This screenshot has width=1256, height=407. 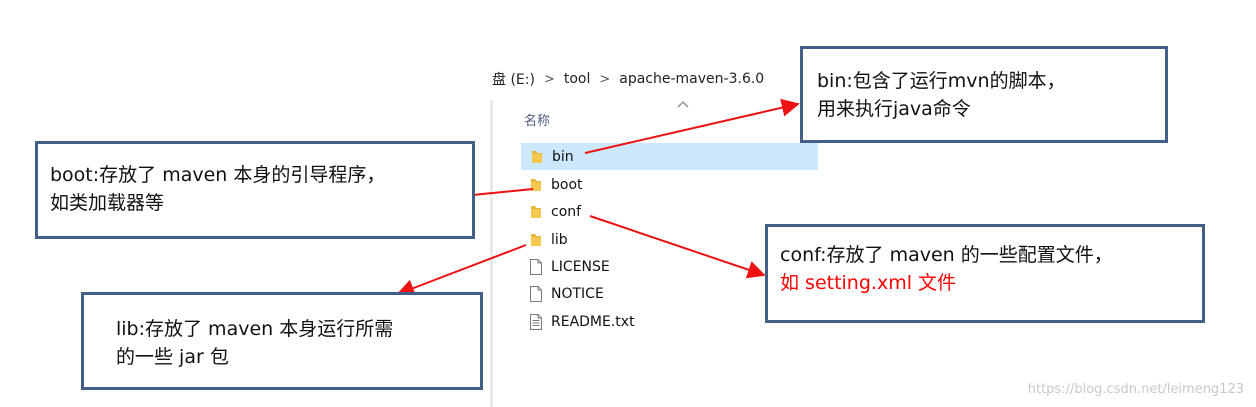 What do you see at coordinates (985, 273) in the screenshot?
I see `note-conf: conf:存放了 maven 的一些配置文件， 如 setting.xml 文件` at bounding box center [985, 273].